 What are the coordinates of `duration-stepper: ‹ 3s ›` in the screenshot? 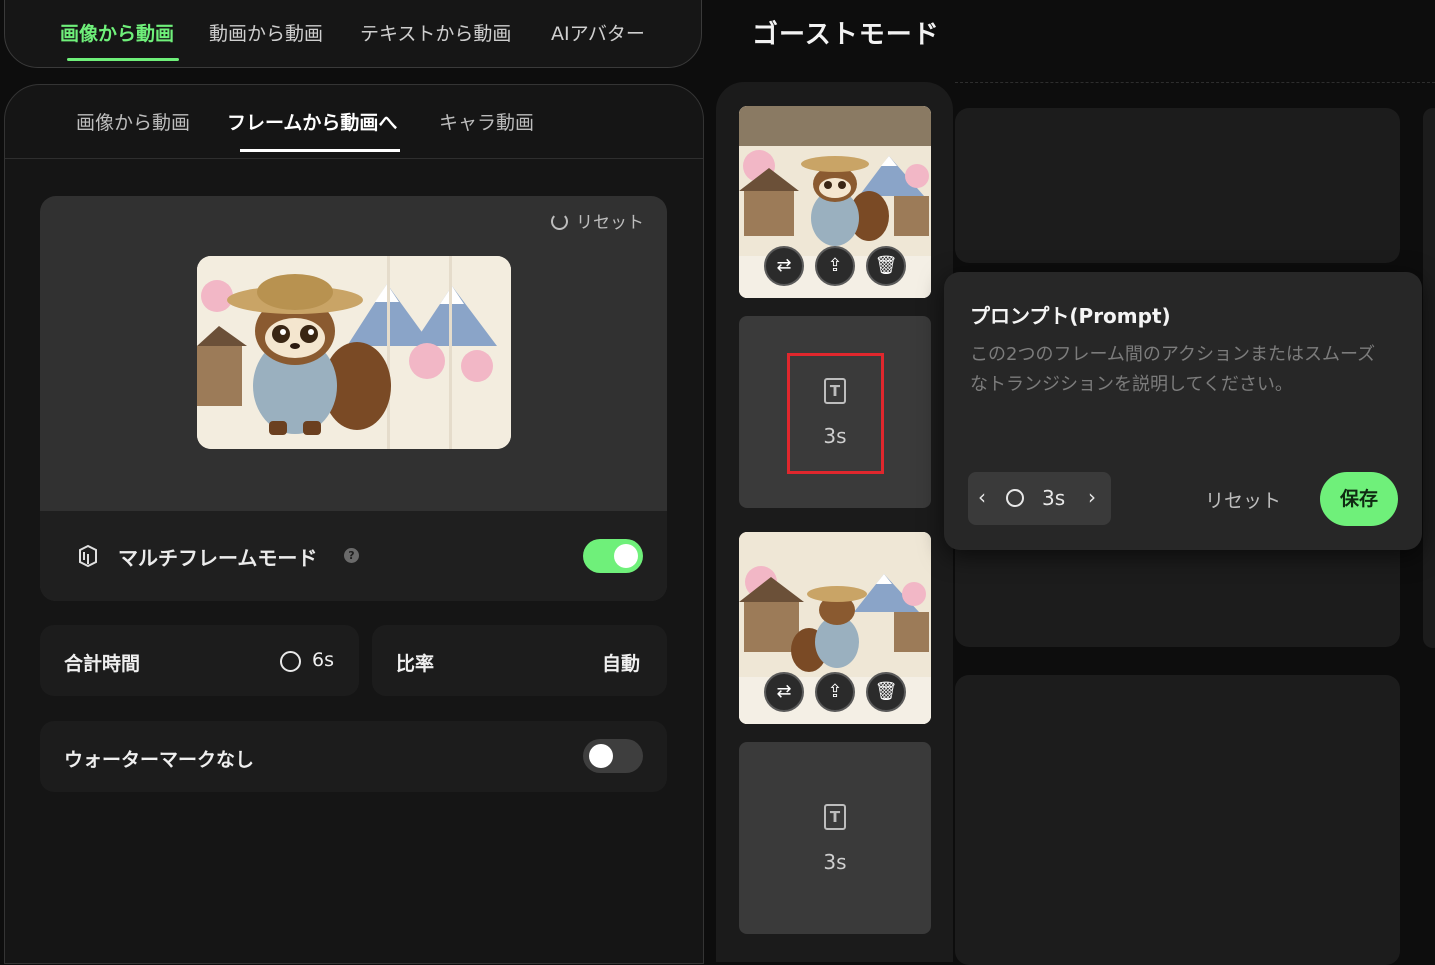 It's located at (1039, 498).